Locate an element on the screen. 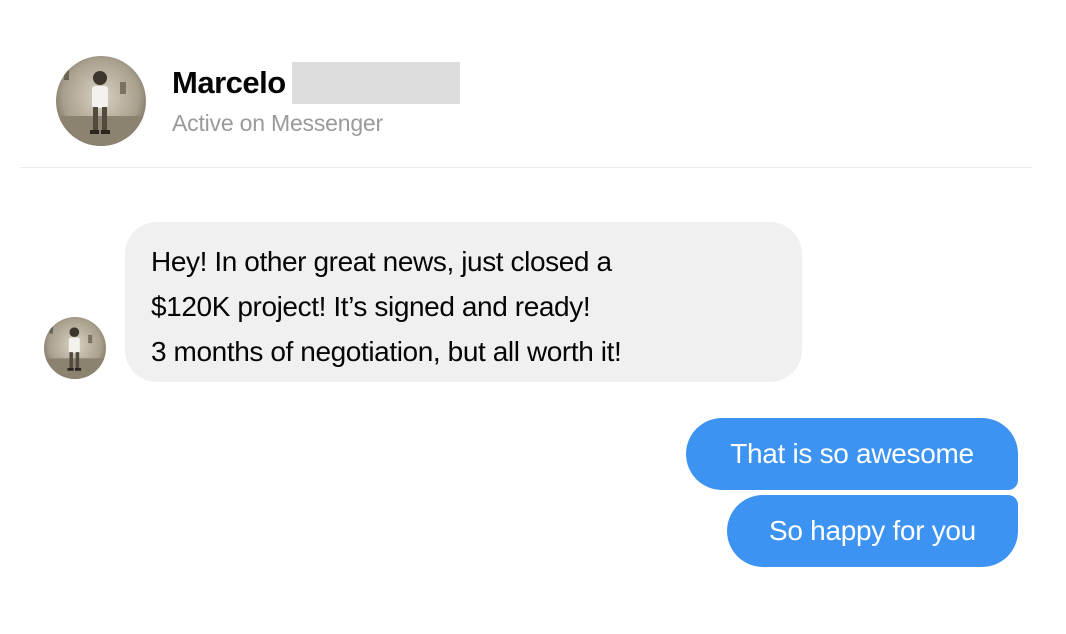  contact-name-row: Marcelo is located at coordinates (316, 83).